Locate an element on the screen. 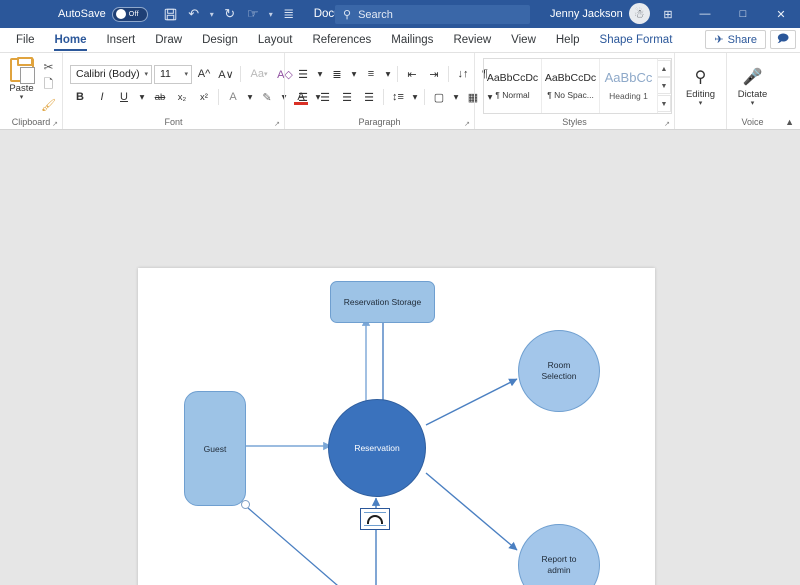 This screenshot has height=585, width=800. shrink-font-icon: A∨ is located at coordinates (226, 74).